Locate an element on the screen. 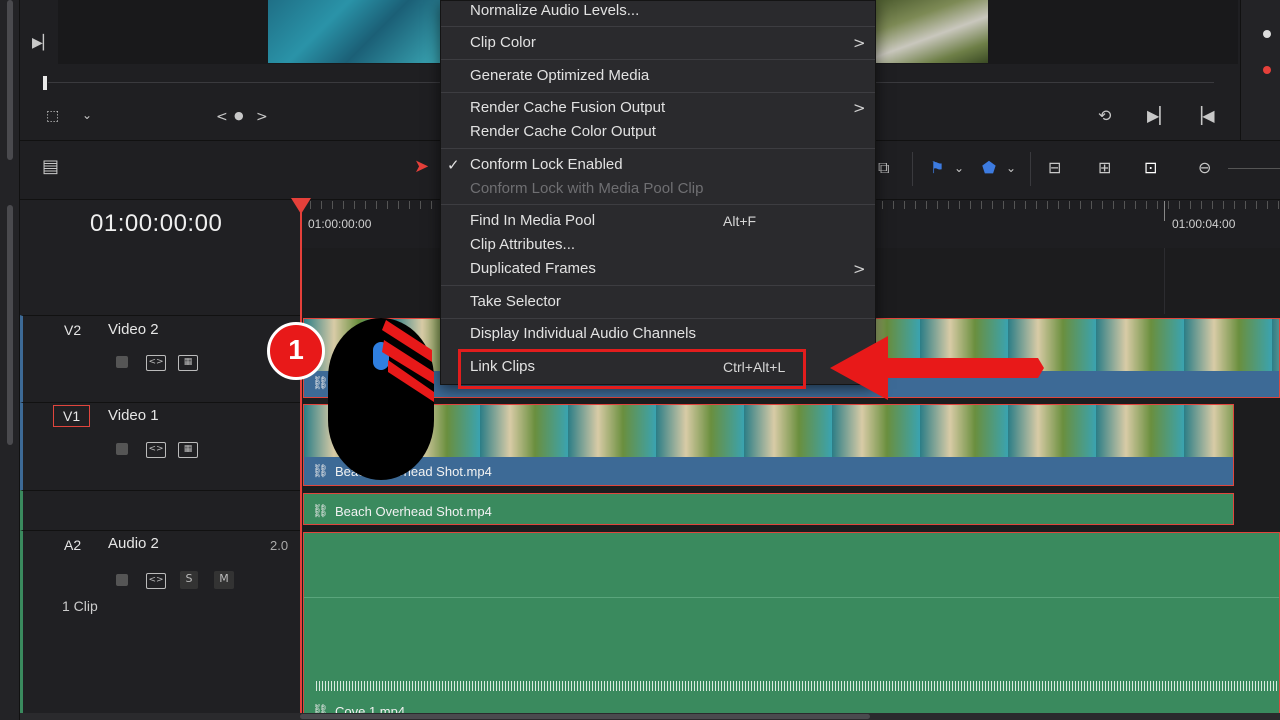 This screenshot has width=1280, height=720. left-scrollbar-top is located at coordinates (10, 80).